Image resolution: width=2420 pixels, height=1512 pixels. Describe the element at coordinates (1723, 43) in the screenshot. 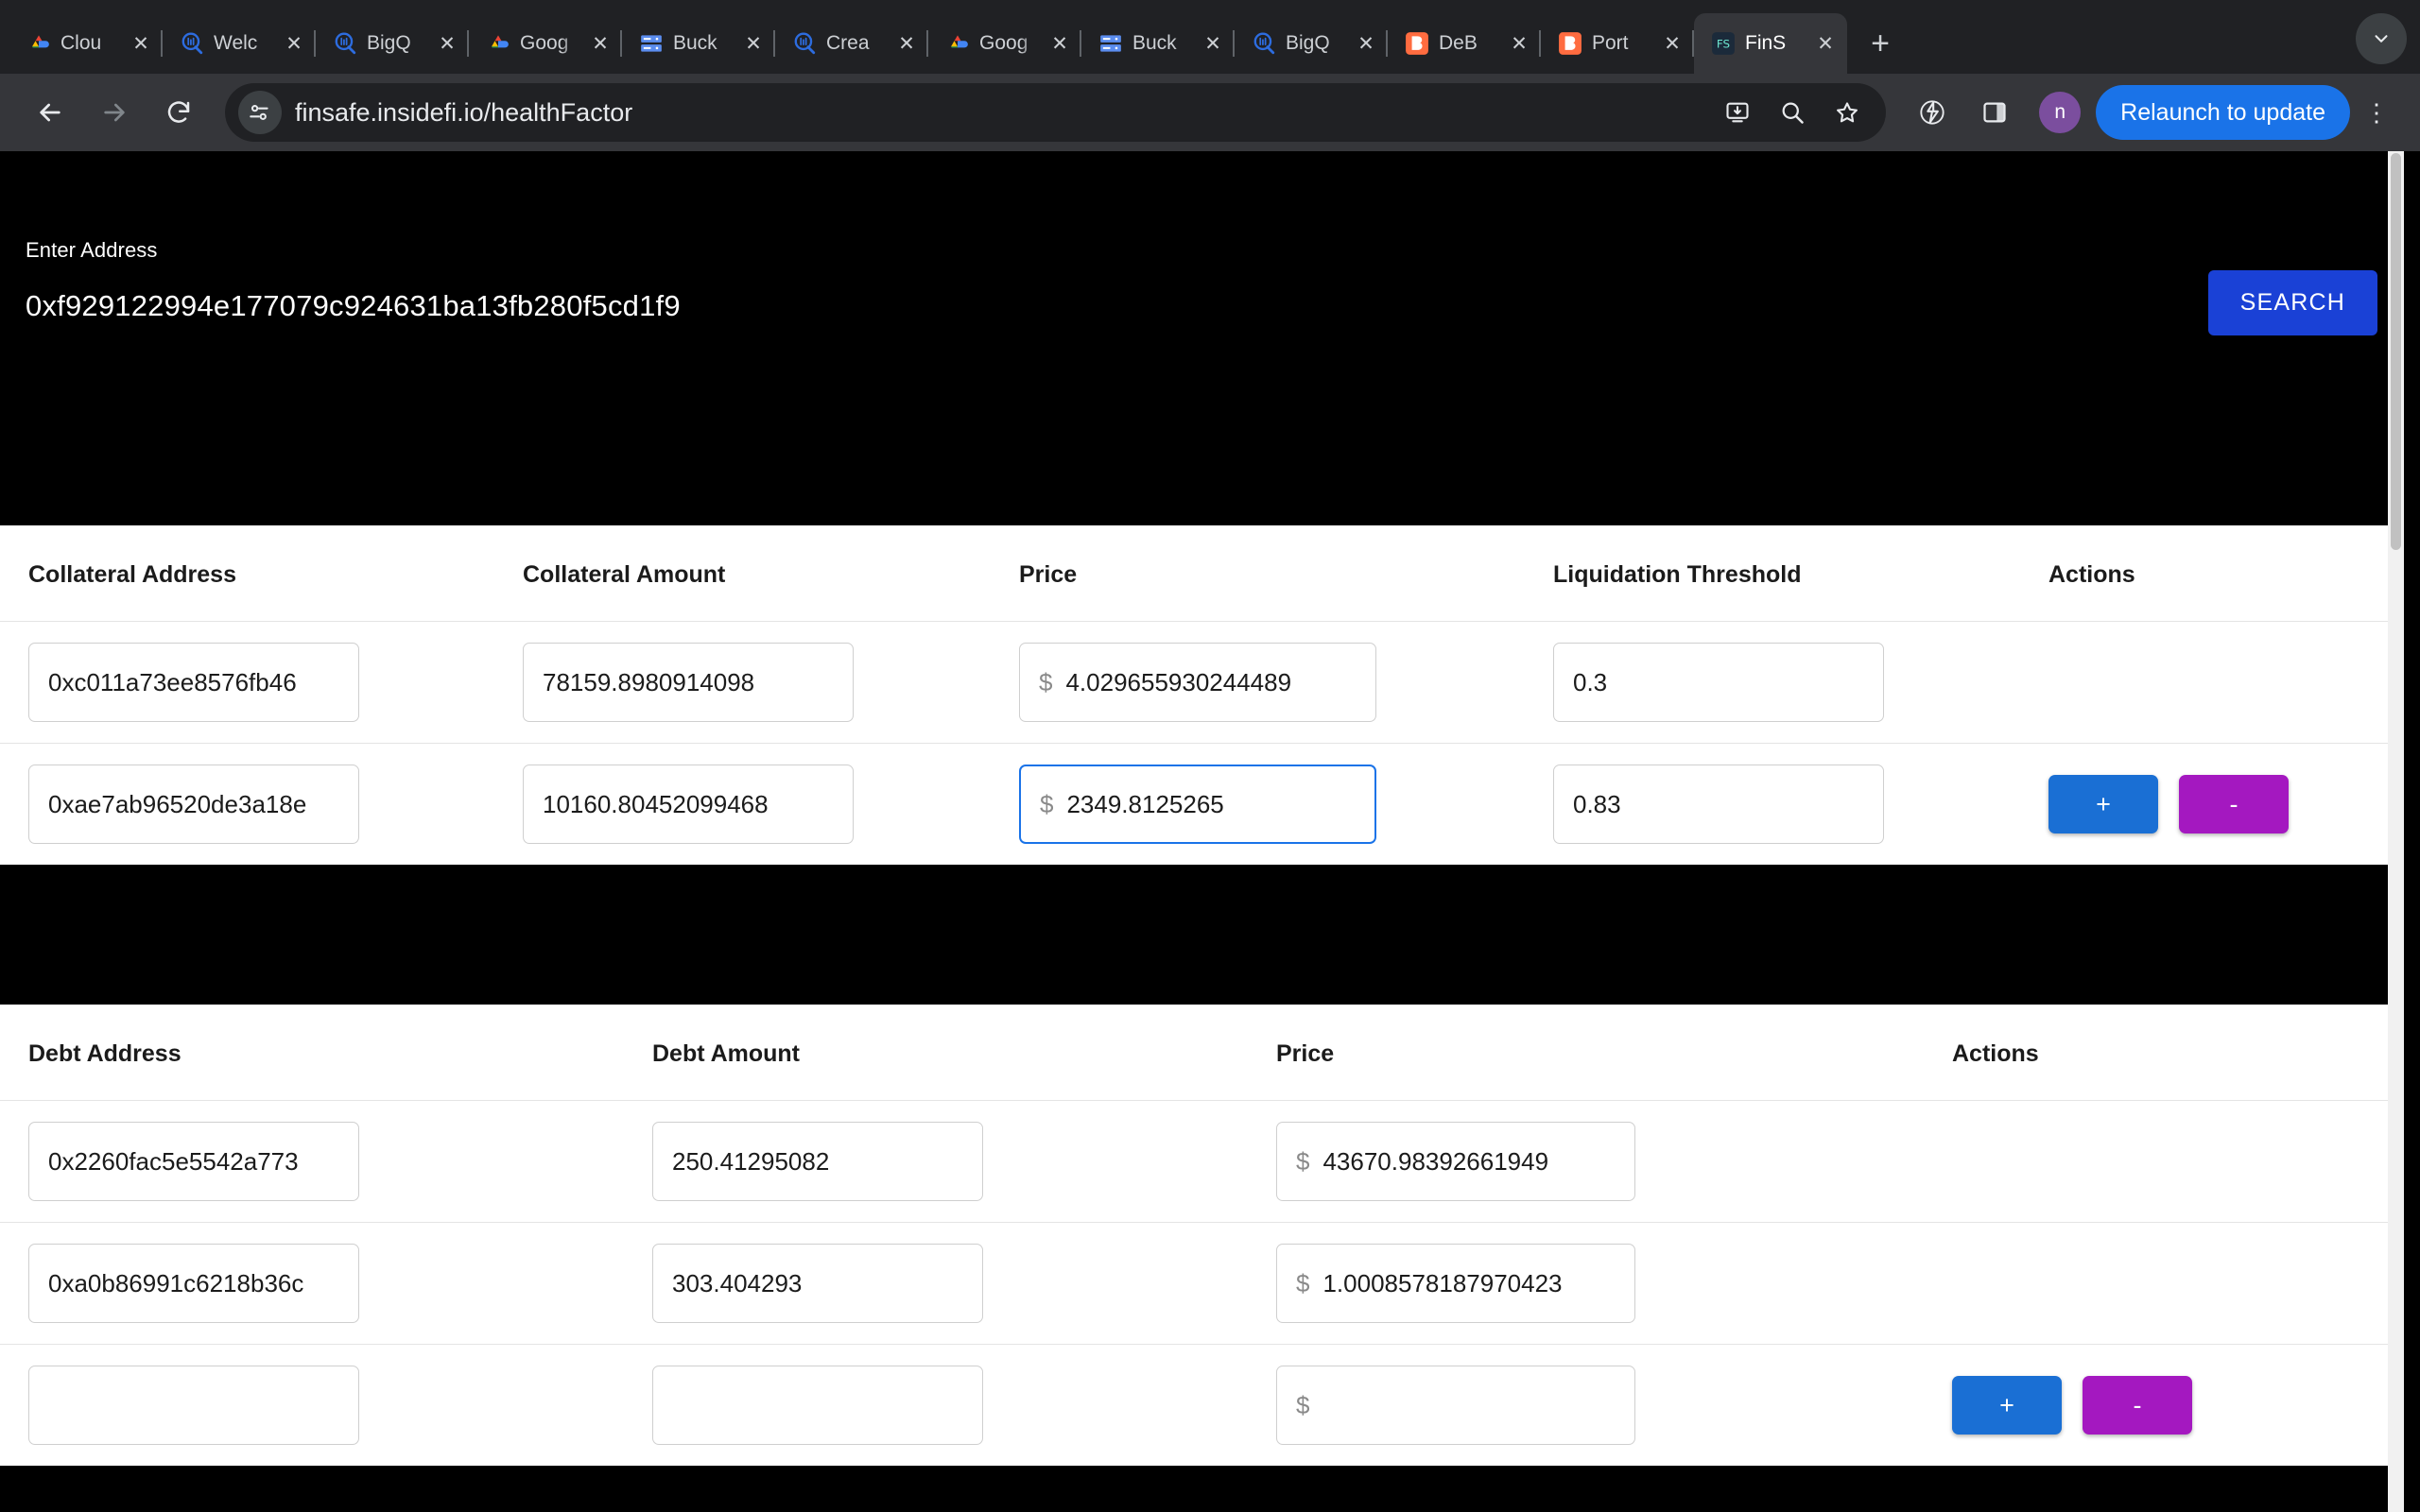

I see `svg-text: FS` at that location.